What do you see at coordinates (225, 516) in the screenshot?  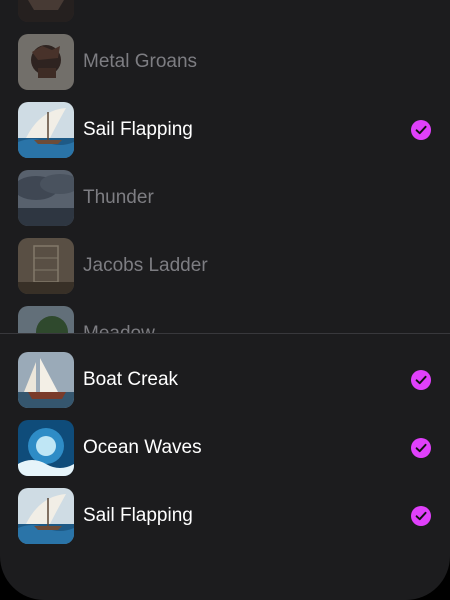 I see `selected-row-sail-flapping: Sail Flapping` at bounding box center [225, 516].